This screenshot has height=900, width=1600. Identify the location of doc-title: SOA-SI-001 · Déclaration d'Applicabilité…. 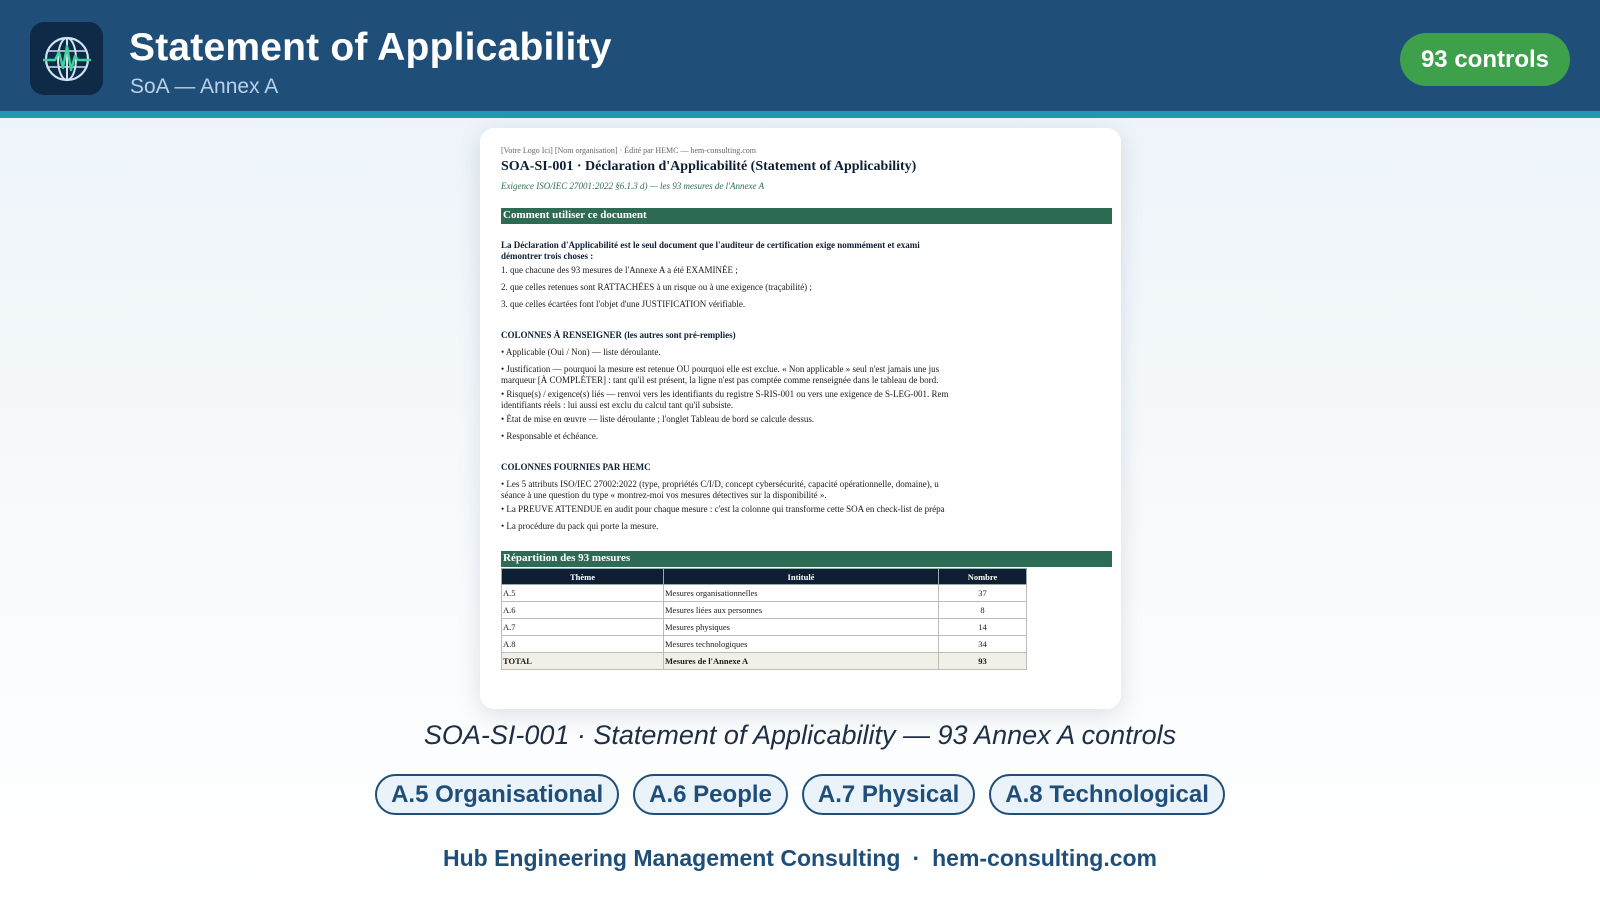
(709, 166).